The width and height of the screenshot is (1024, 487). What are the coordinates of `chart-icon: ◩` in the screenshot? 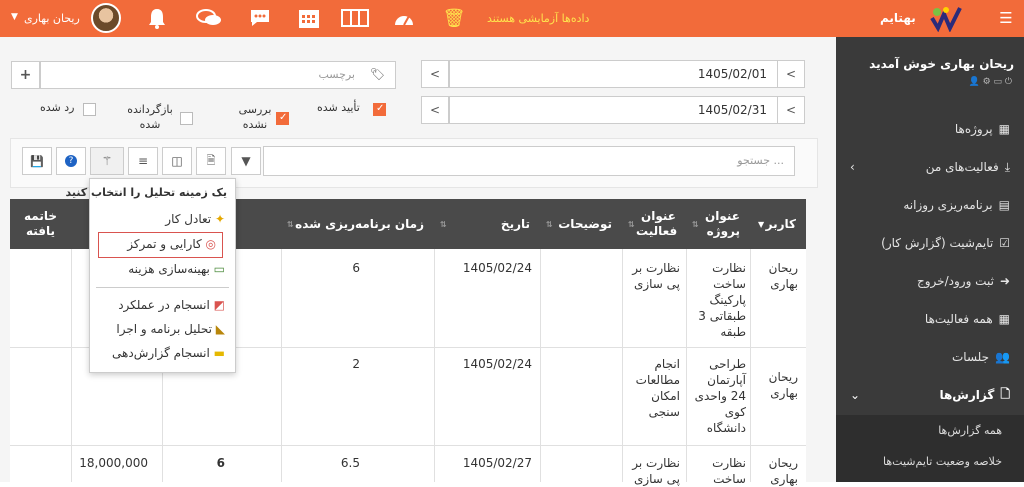 It's located at (219, 305).